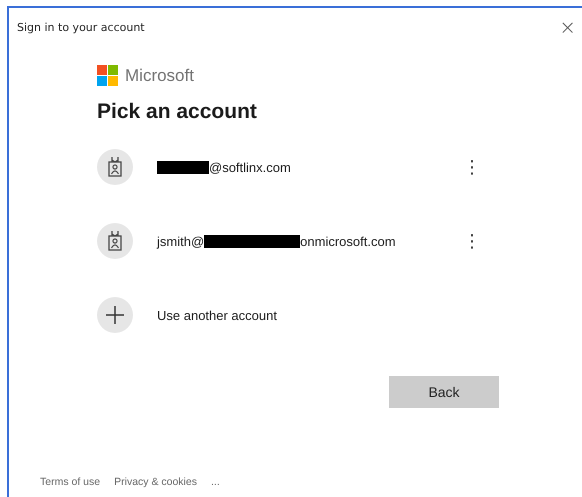 This screenshot has height=497, width=582. Describe the element at coordinates (567, 27) in the screenshot. I see `close-button: ×` at that location.